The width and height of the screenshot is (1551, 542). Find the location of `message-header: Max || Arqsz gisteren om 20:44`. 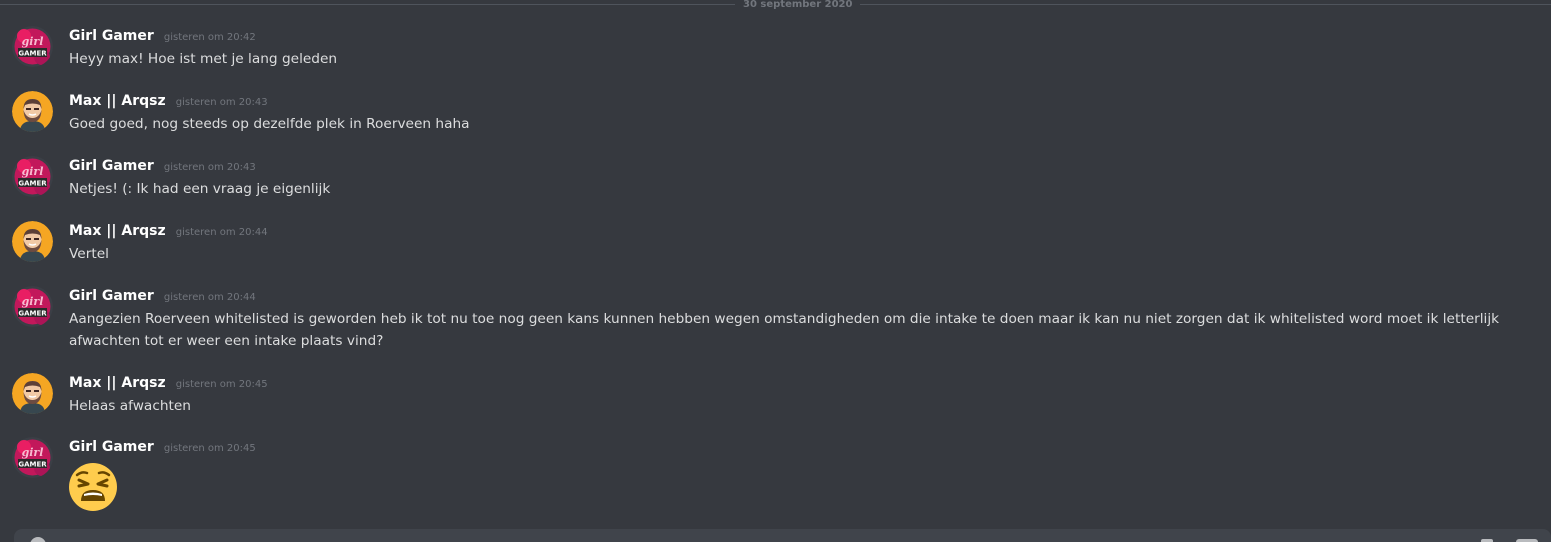

message-header: Max || Arqsz gisteren om 20:44 is located at coordinates (168, 231).